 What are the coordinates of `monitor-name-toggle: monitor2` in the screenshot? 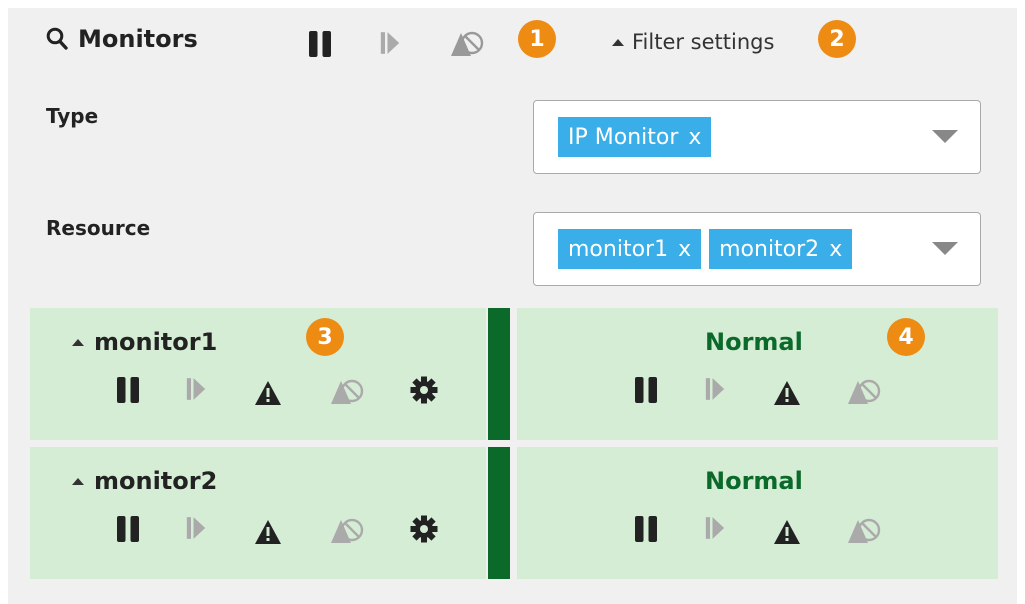 It's located at (144, 481).